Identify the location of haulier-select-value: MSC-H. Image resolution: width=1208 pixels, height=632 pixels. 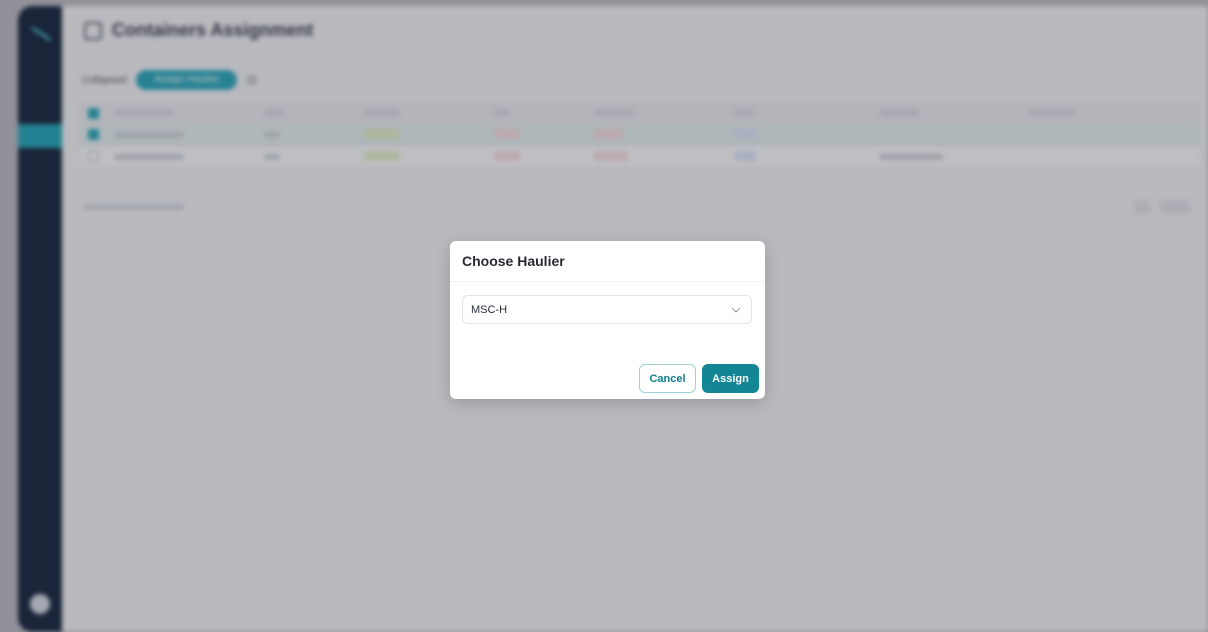
(489, 309).